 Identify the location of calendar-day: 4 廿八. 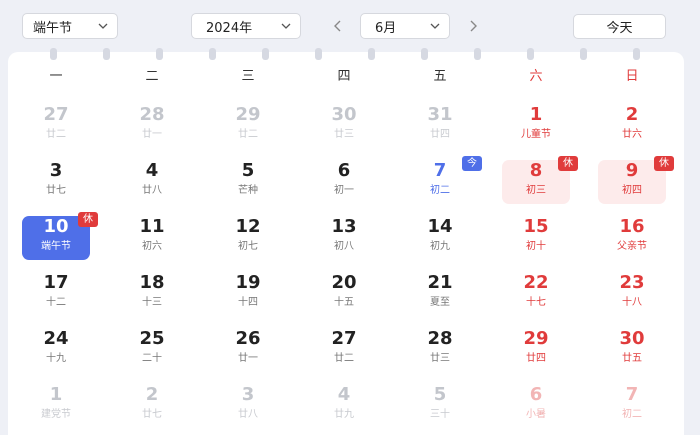
(152, 184).